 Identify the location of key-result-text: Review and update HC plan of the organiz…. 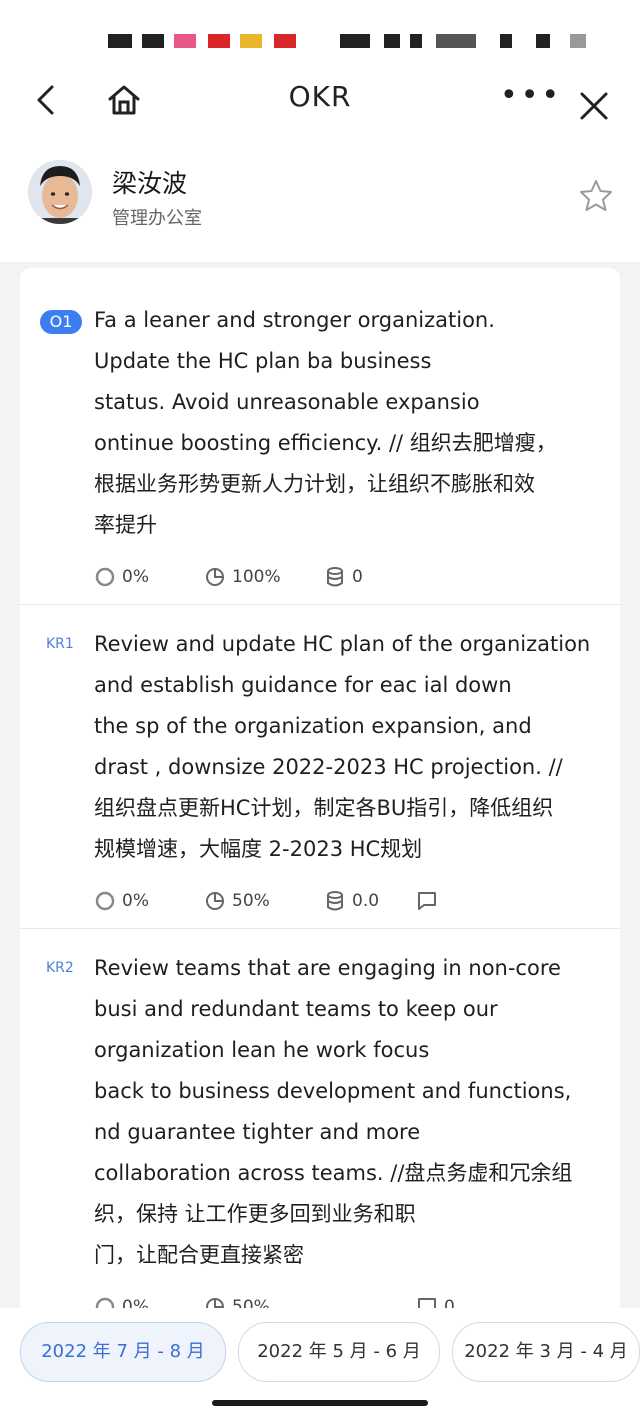
(349, 747).